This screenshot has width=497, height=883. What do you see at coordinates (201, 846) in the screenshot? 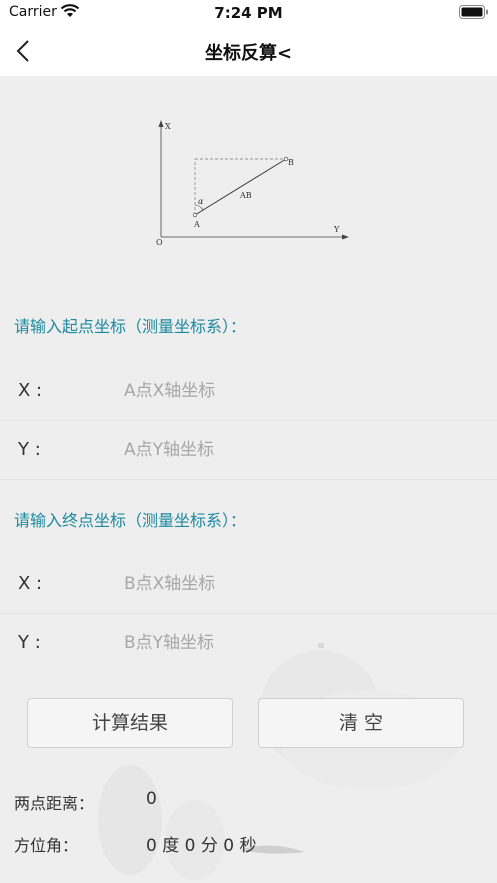
I see `azimuth-value: 0 度 0 分 0 秒` at bounding box center [201, 846].